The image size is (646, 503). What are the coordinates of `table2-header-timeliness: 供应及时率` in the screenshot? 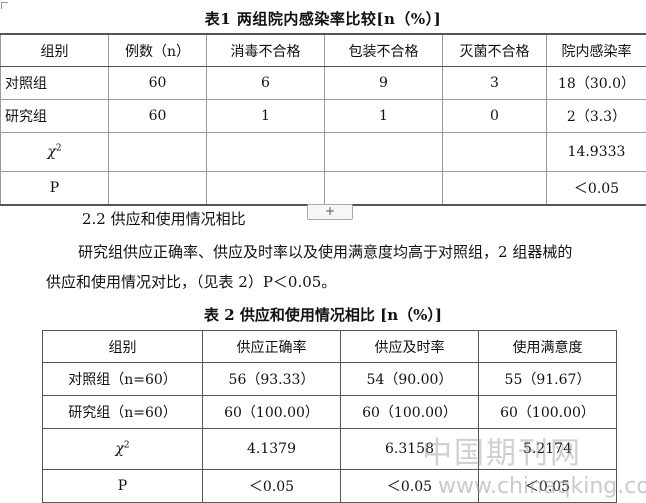 It's located at (410, 347).